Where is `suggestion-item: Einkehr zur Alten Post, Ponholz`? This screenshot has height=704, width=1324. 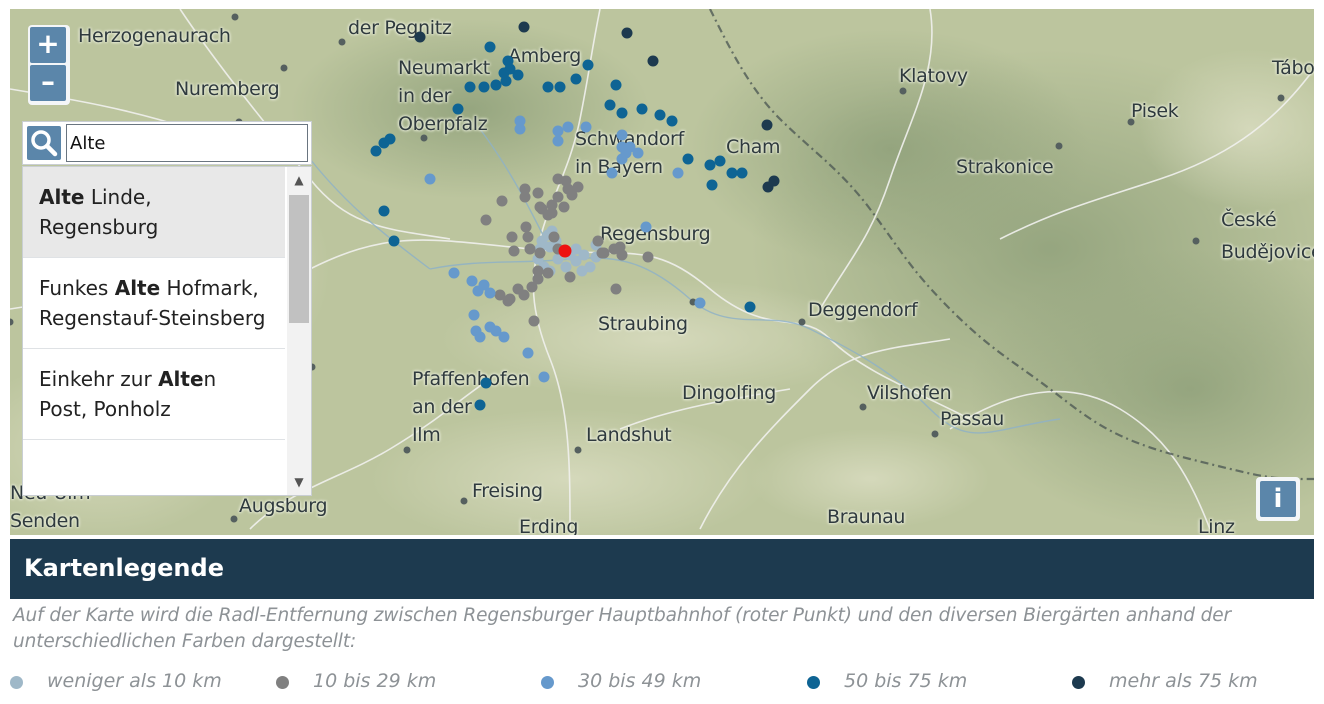 suggestion-item: Einkehr zur Alten Post, Ponholz is located at coordinates (154, 394).